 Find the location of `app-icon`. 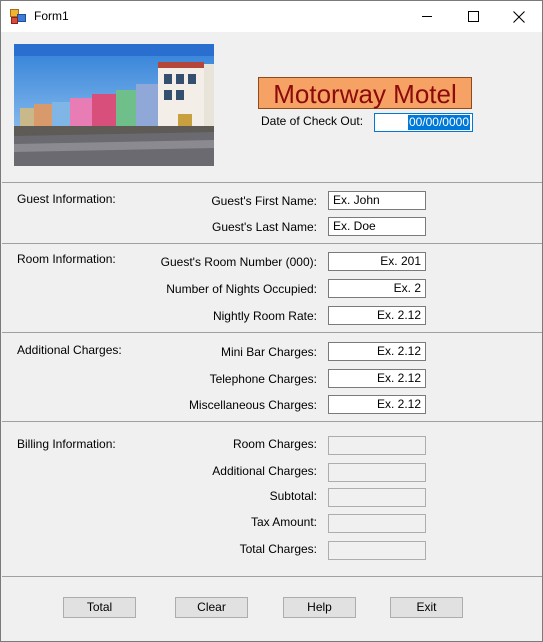

app-icon is located at coordinates (18, 16).